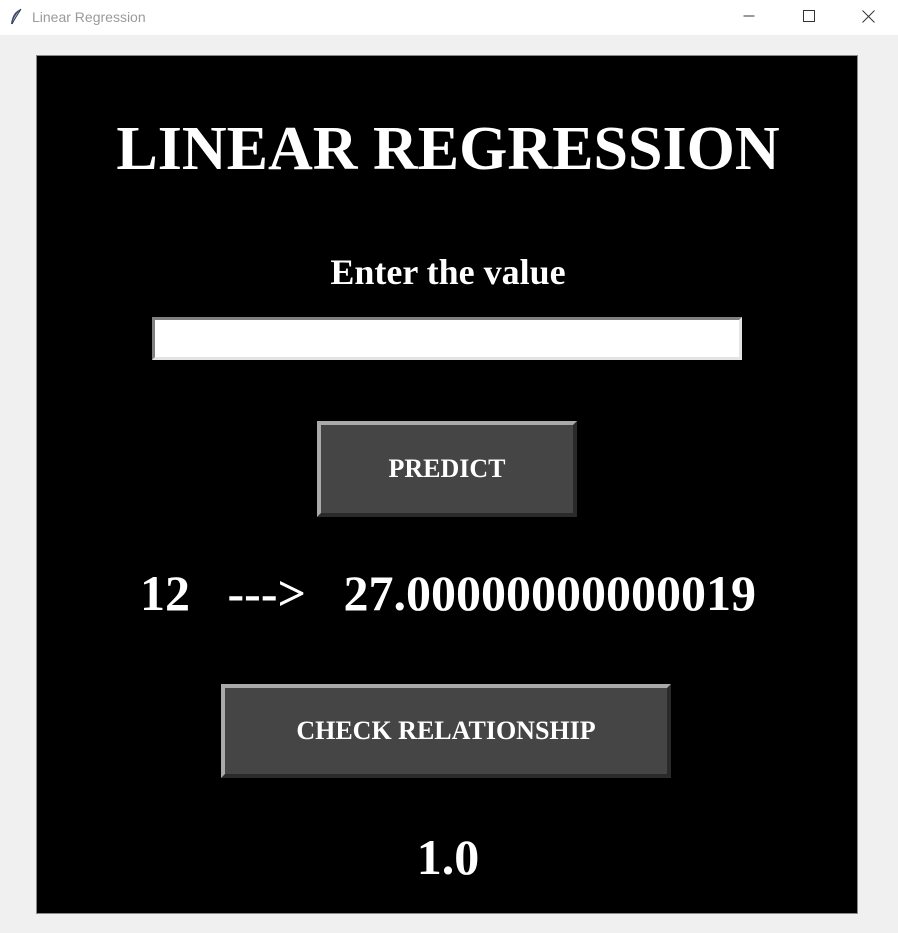 This screenshot has height=933, width=898. I want to click on predict-button: PREDICT, so click(447, 469).